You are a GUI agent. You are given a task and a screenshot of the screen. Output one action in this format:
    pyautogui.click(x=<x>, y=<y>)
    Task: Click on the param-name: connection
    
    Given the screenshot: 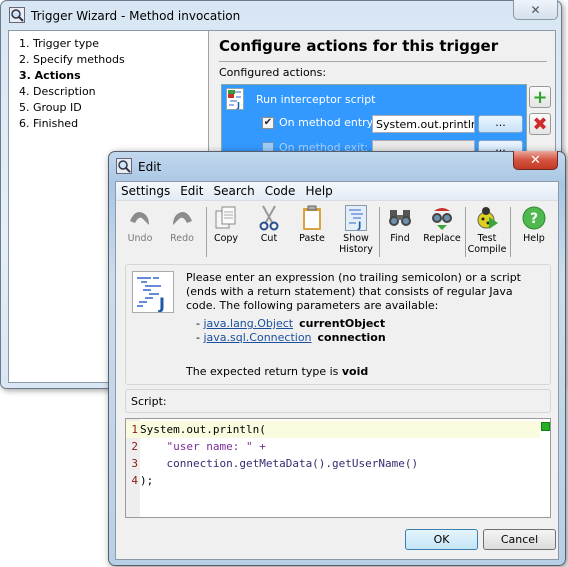 What is the action you would take?
    pyautogui.click(x=351, y=337)
    